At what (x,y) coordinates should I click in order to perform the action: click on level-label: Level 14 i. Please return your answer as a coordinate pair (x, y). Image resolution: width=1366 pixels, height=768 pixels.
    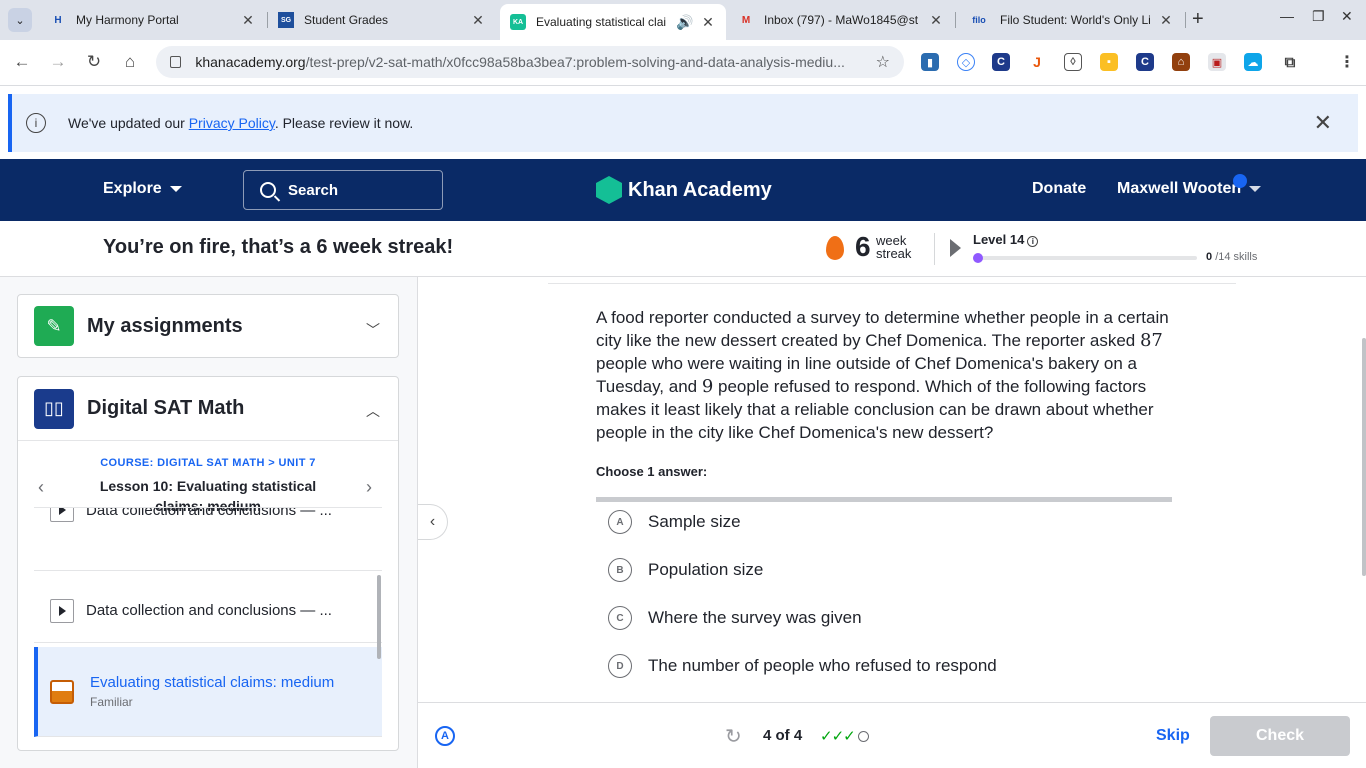
    Looking at the image, I should click on (1006, 239).